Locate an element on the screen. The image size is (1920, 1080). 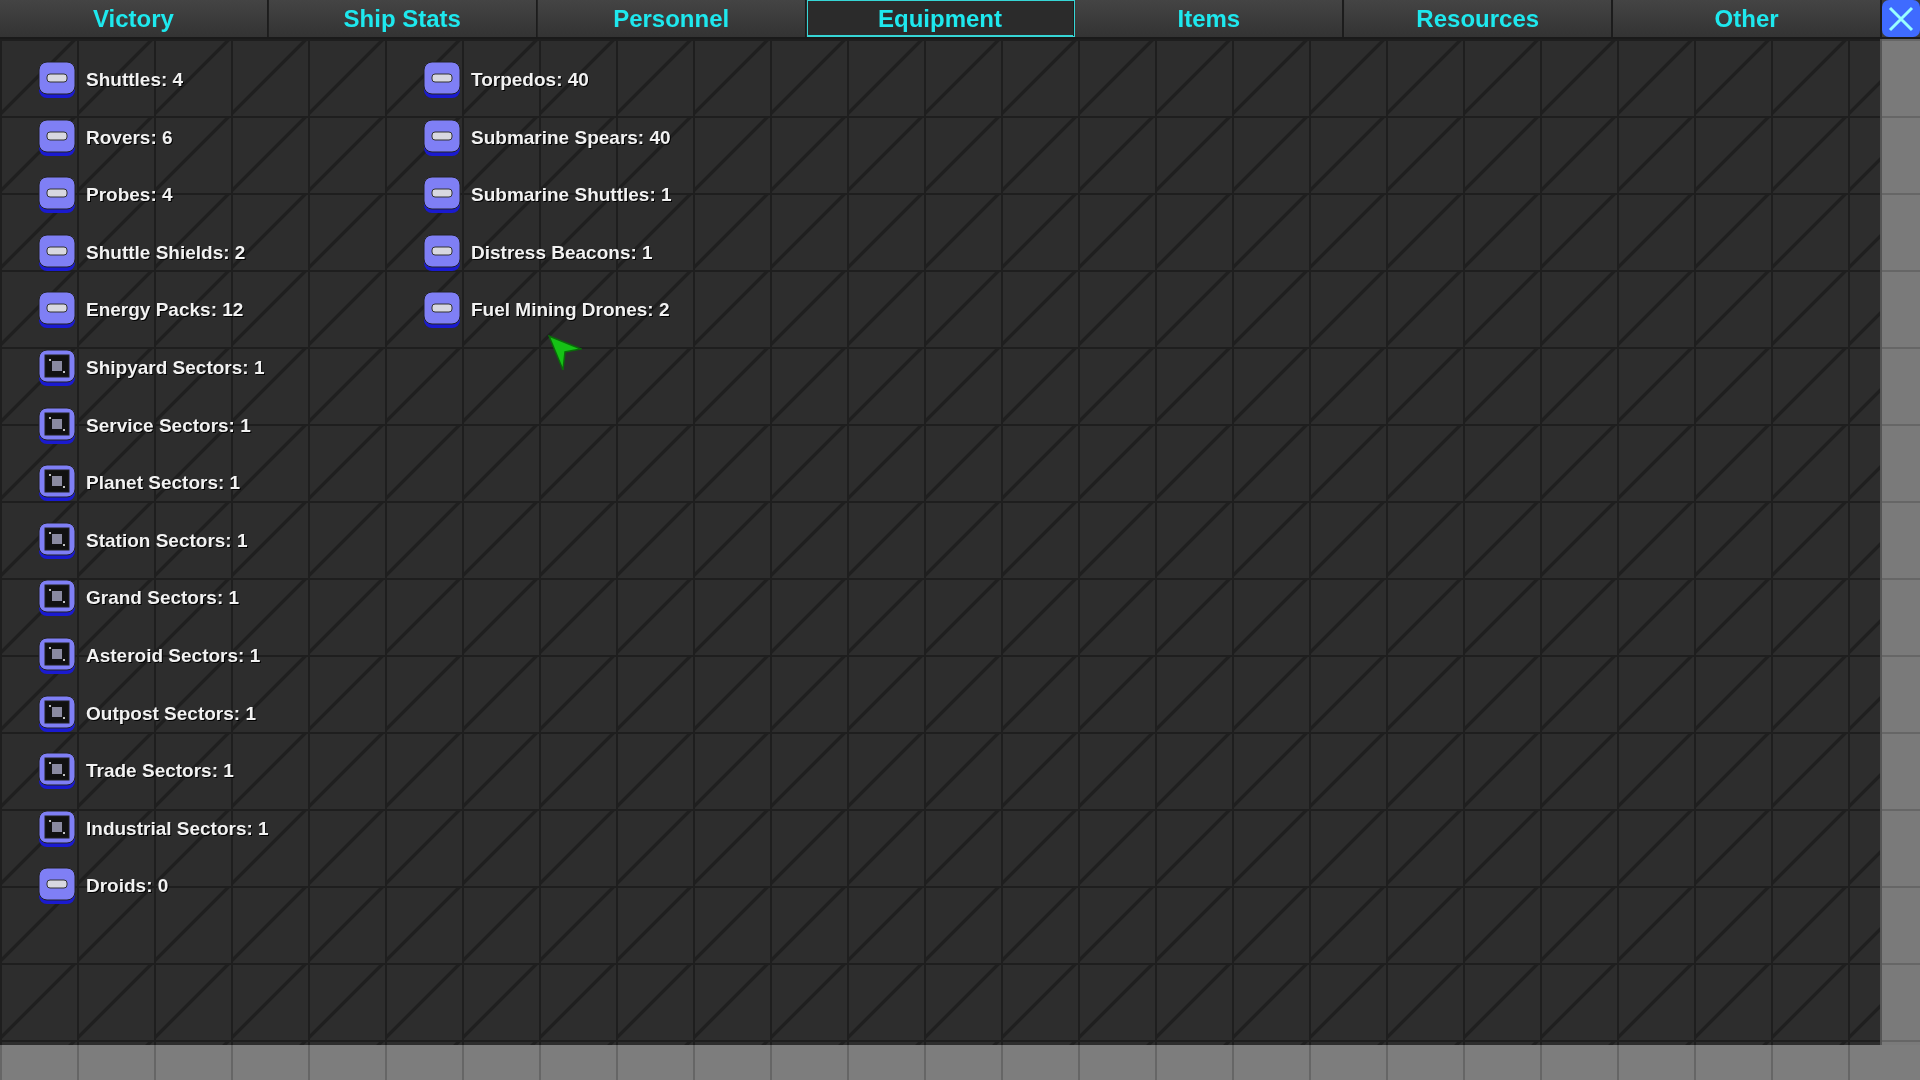
scrollbar is located at coordinates (1900, 542).